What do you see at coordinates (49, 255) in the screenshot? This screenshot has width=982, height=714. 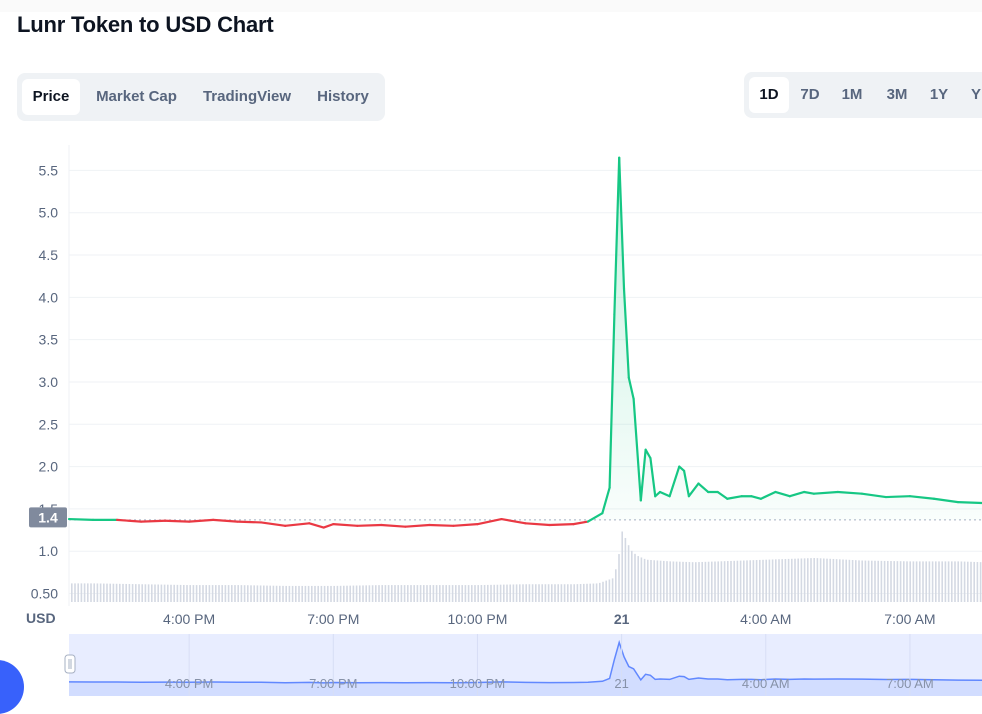 I see `y-tick-label: 4.5` at bounding box center [49, 255].